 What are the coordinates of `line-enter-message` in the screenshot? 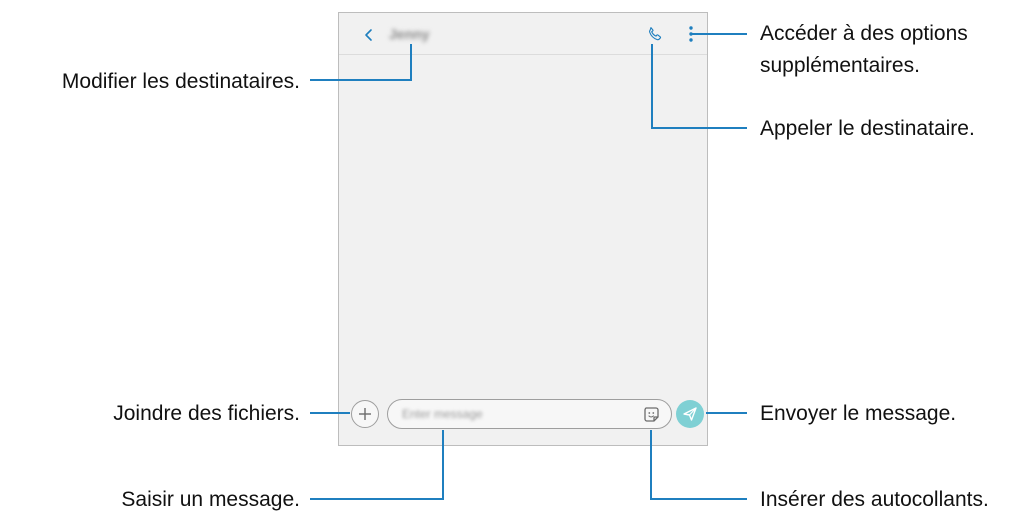 It's located at (377, 465).